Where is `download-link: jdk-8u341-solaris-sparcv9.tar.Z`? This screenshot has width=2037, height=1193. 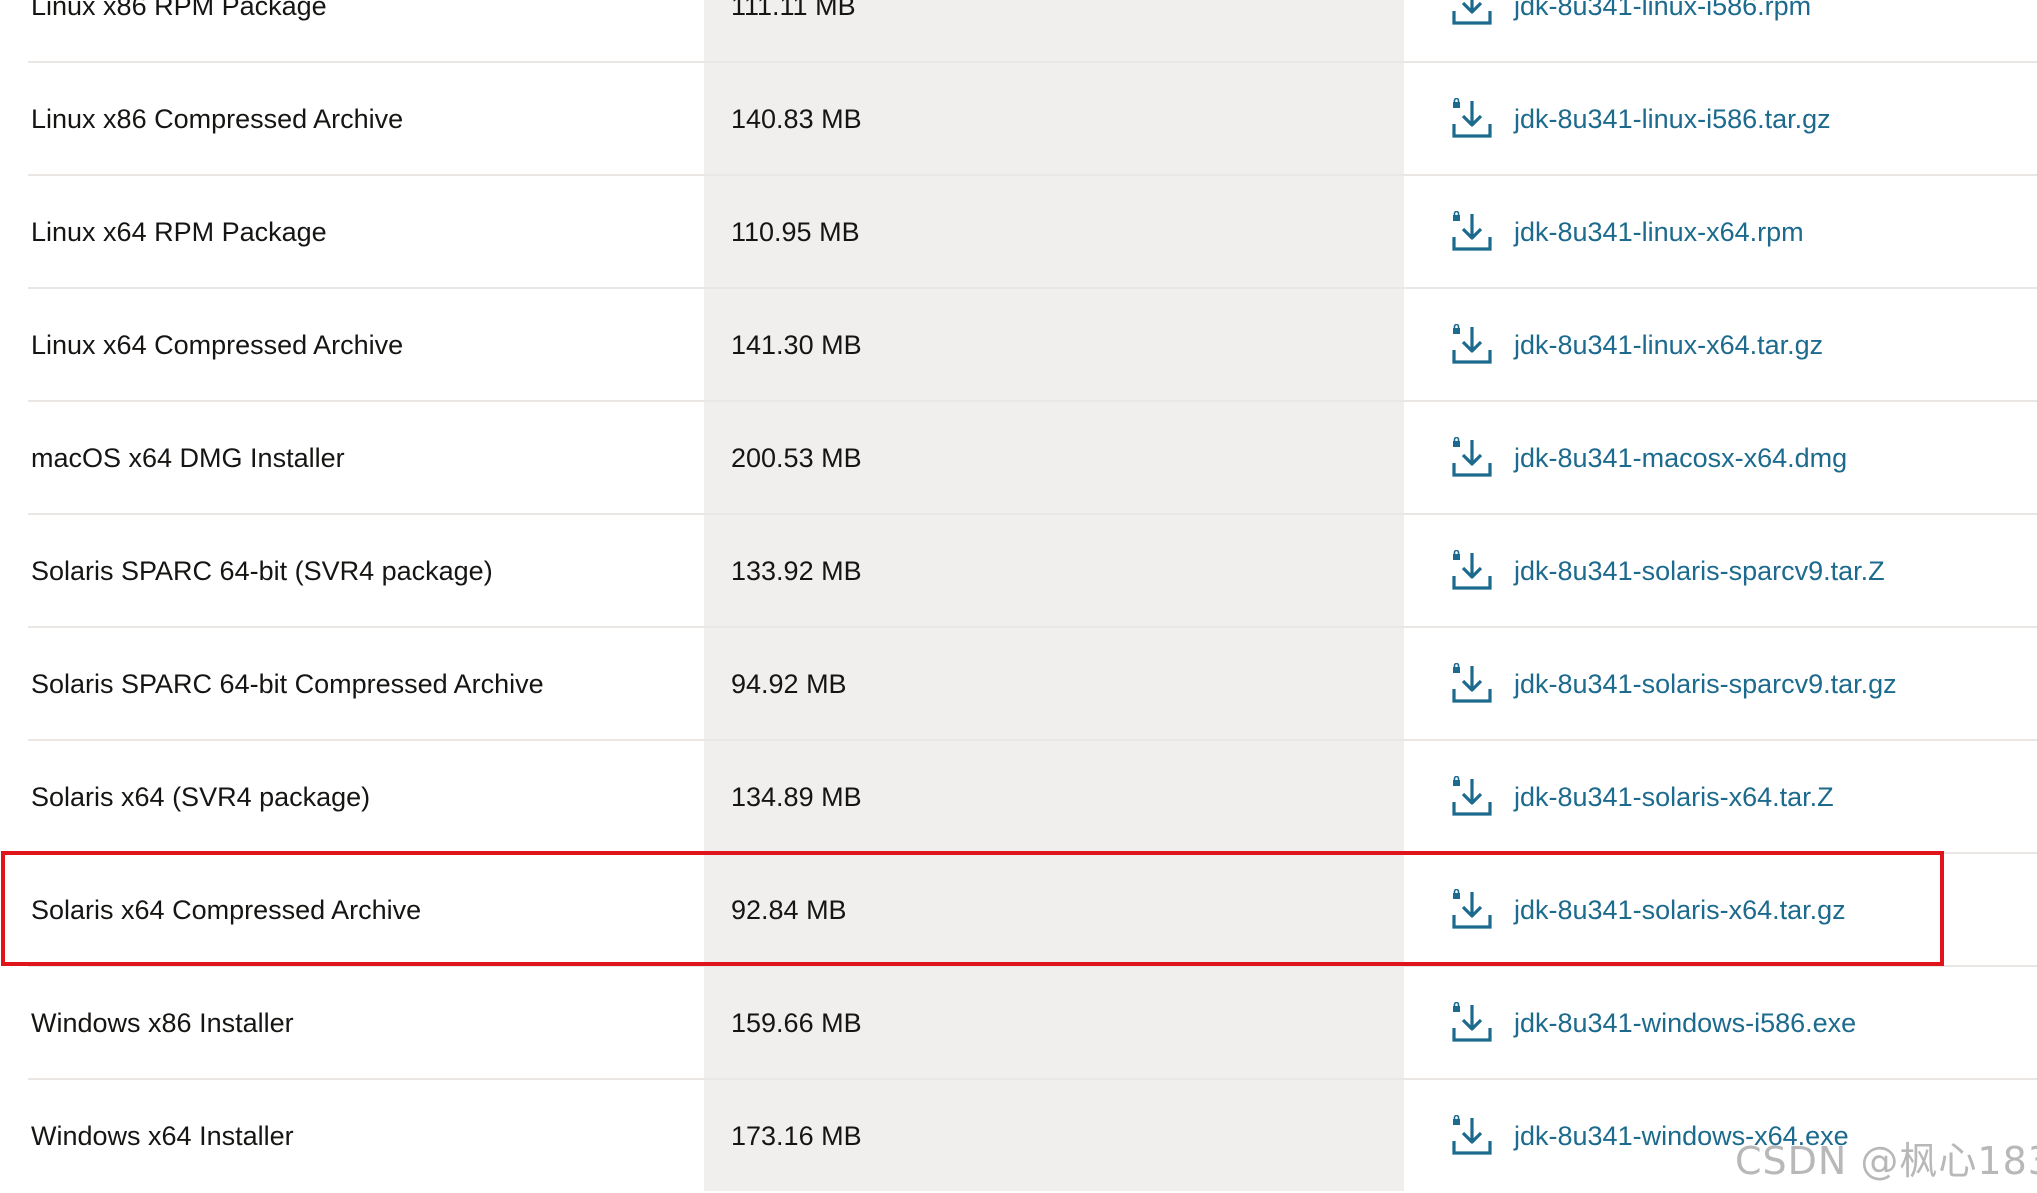 download-link: jdk-8u341-solaris-sparcv9.tar.Z is located at coordinates (1699, 571).